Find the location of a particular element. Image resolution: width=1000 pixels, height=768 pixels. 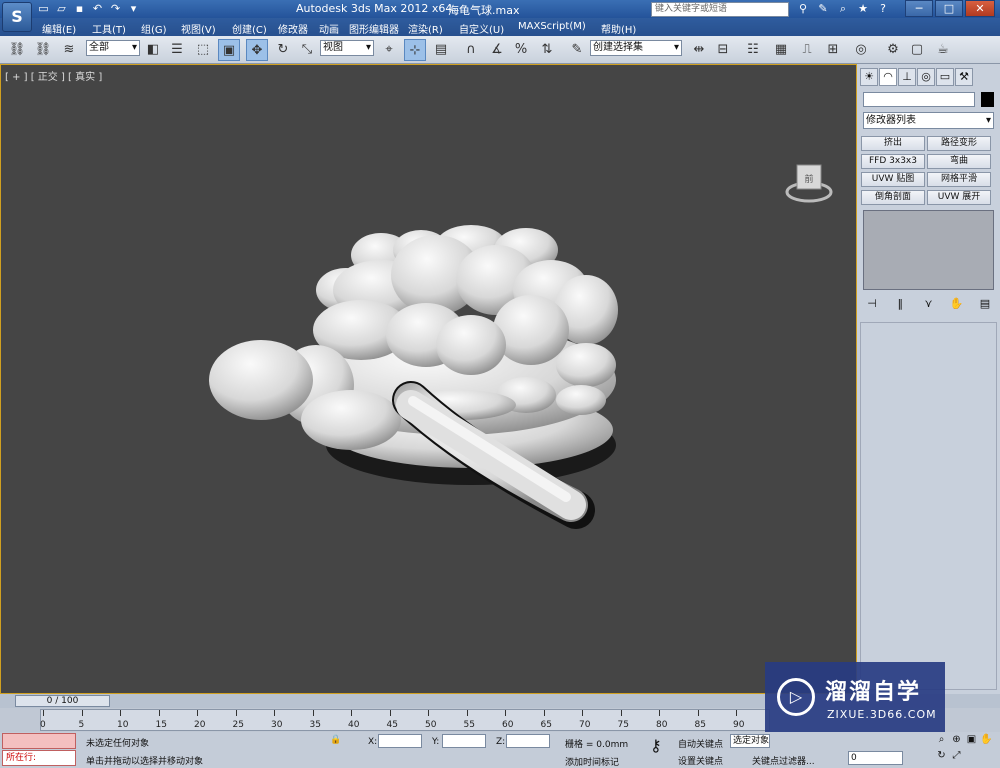

menu-item: 创建(C) is located at coordinates (249, 28).